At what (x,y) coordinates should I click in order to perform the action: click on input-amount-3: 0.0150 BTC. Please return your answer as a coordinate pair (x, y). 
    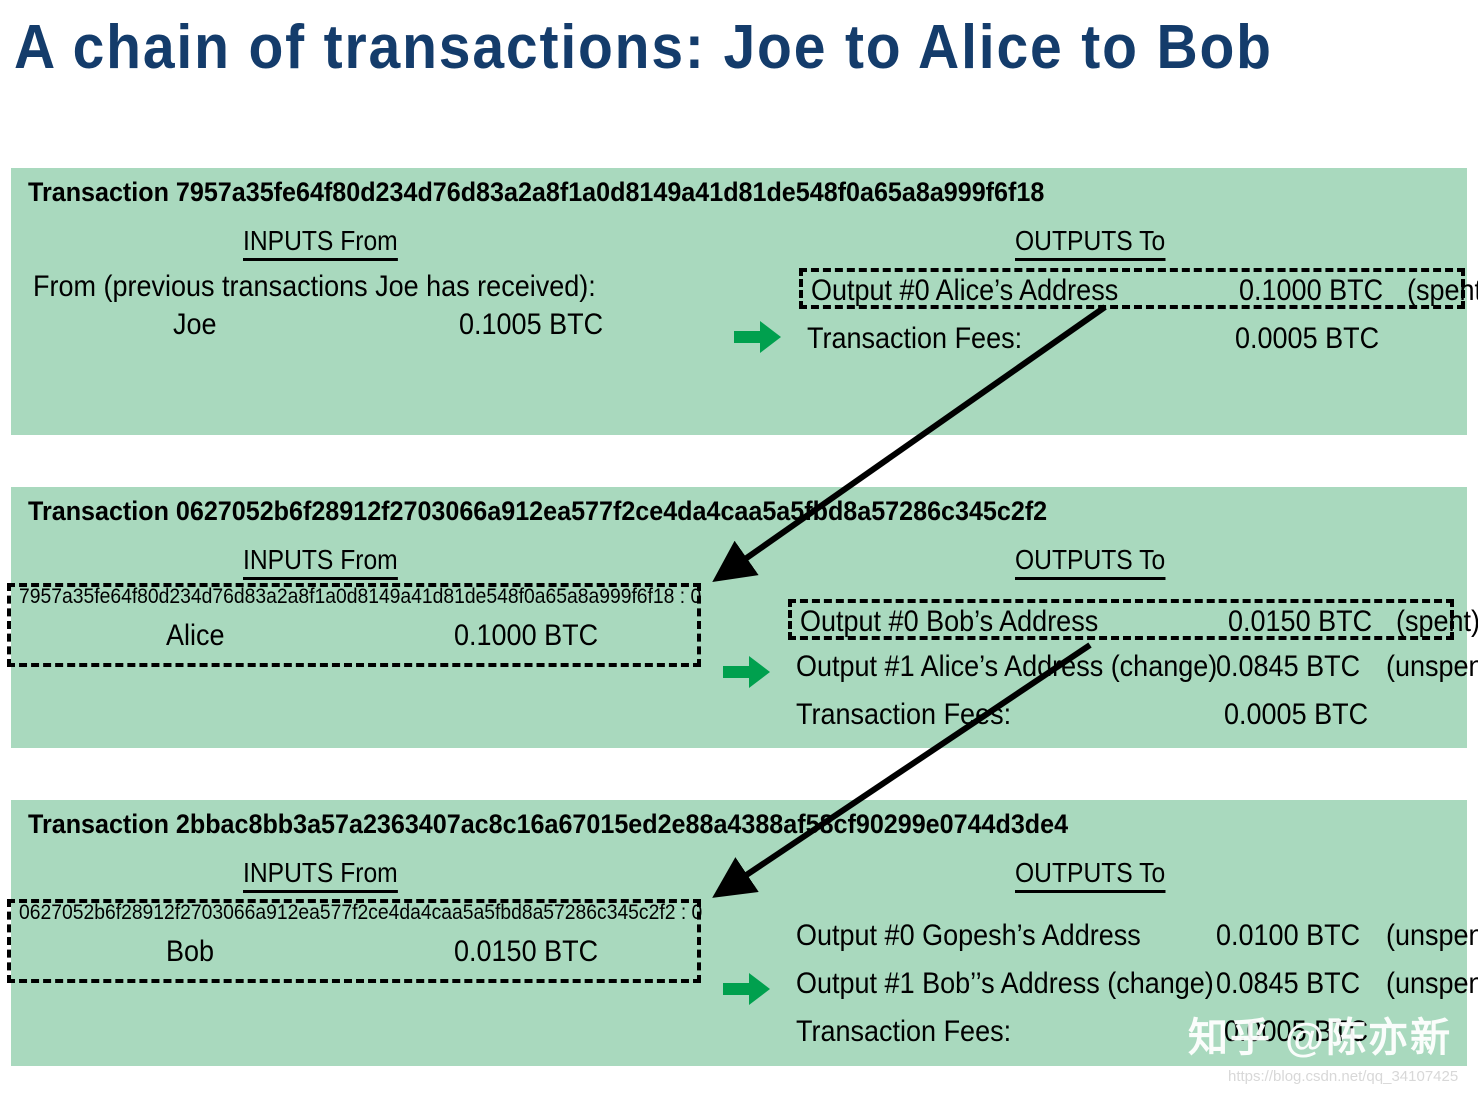
    Looking at the image, I should click on (526, 951).